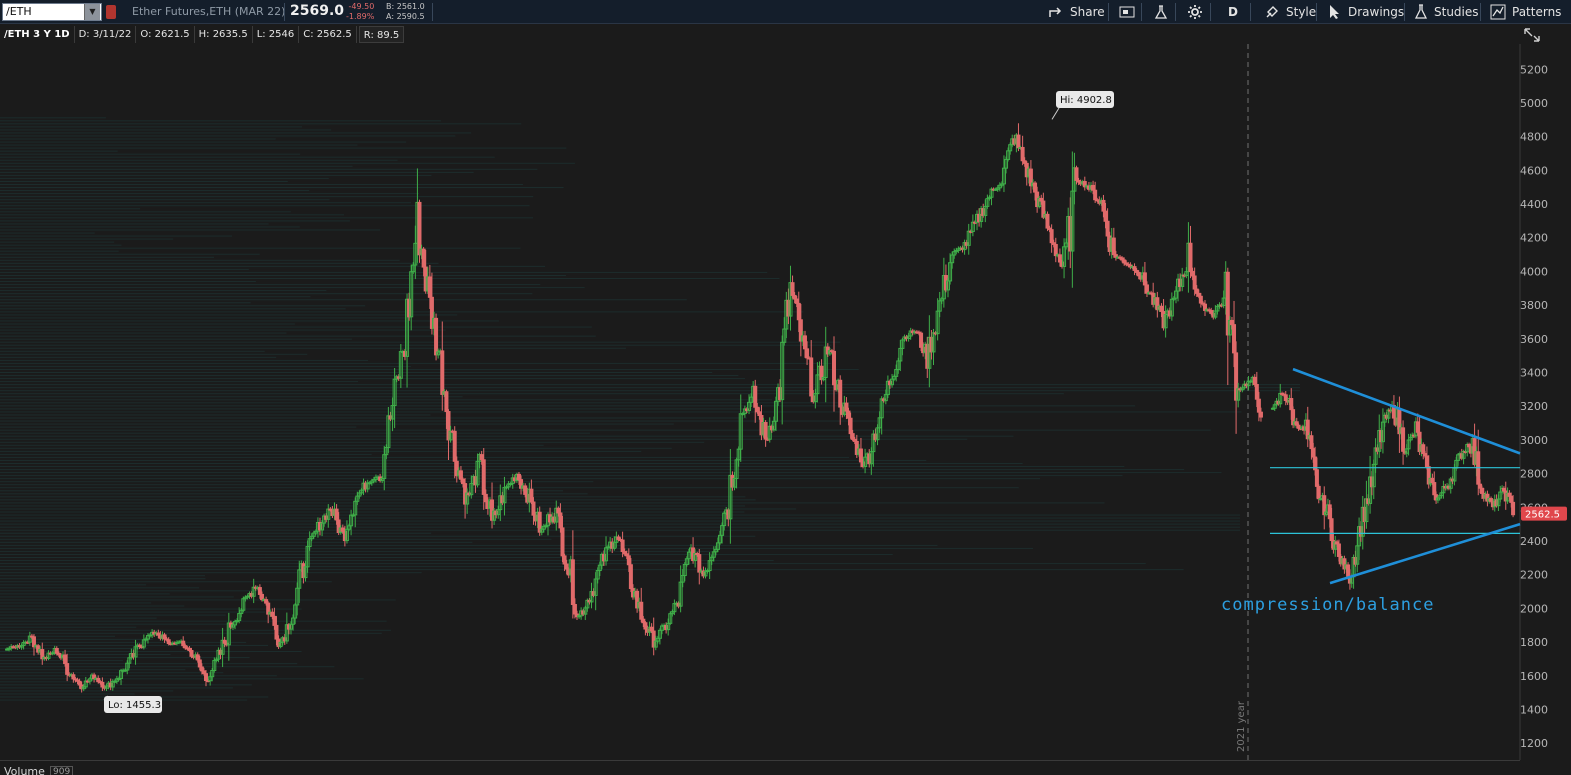 This screenshot has width=1571, height=775. Describe the element at coordinates (1446, 12) in the screenshot. I see `studies-button: Studies` at that location.